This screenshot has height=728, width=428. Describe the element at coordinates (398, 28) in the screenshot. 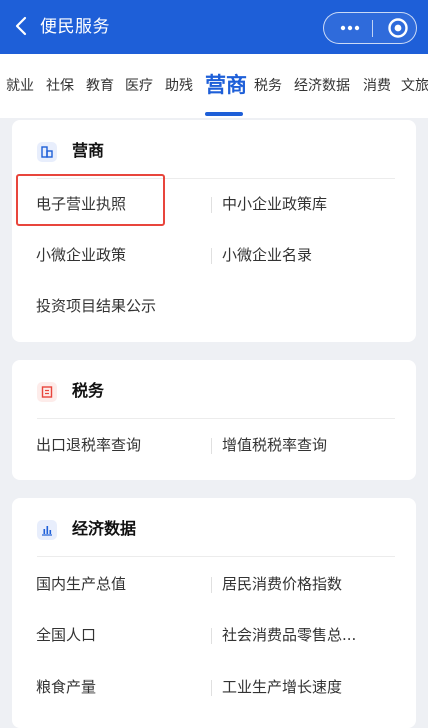

I see `close-target-icon` at that location.